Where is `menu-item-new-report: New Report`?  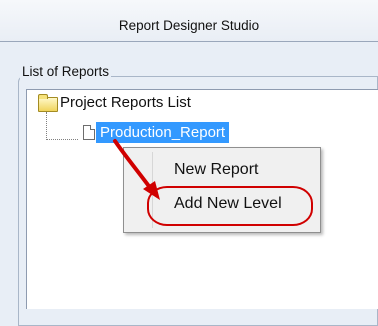 menu-item-new-report: New Report is located at coordinates (222, 170).